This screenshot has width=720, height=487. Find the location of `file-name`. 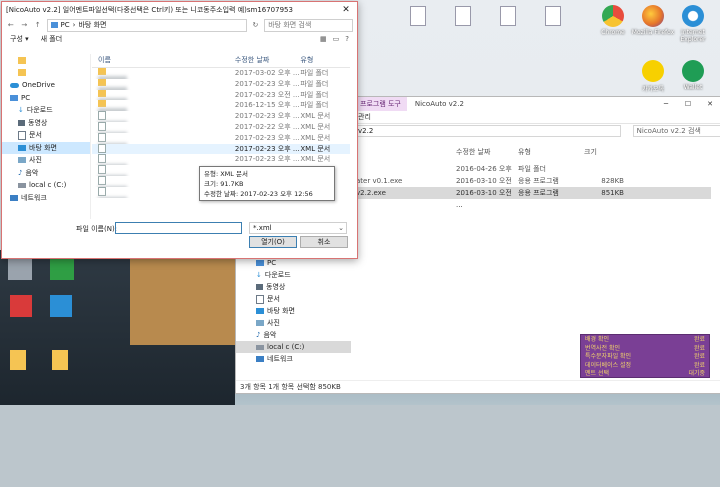

file-name is located at coordinates (163, 95).